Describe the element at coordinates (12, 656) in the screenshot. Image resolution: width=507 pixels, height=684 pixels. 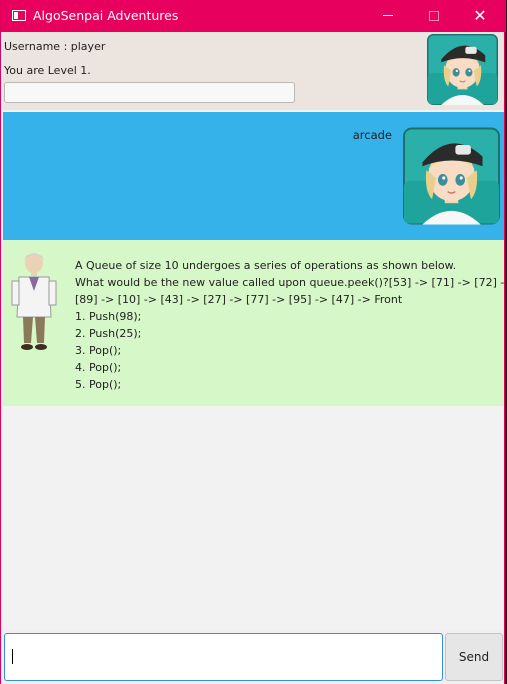
I see `text-caret` at that location.